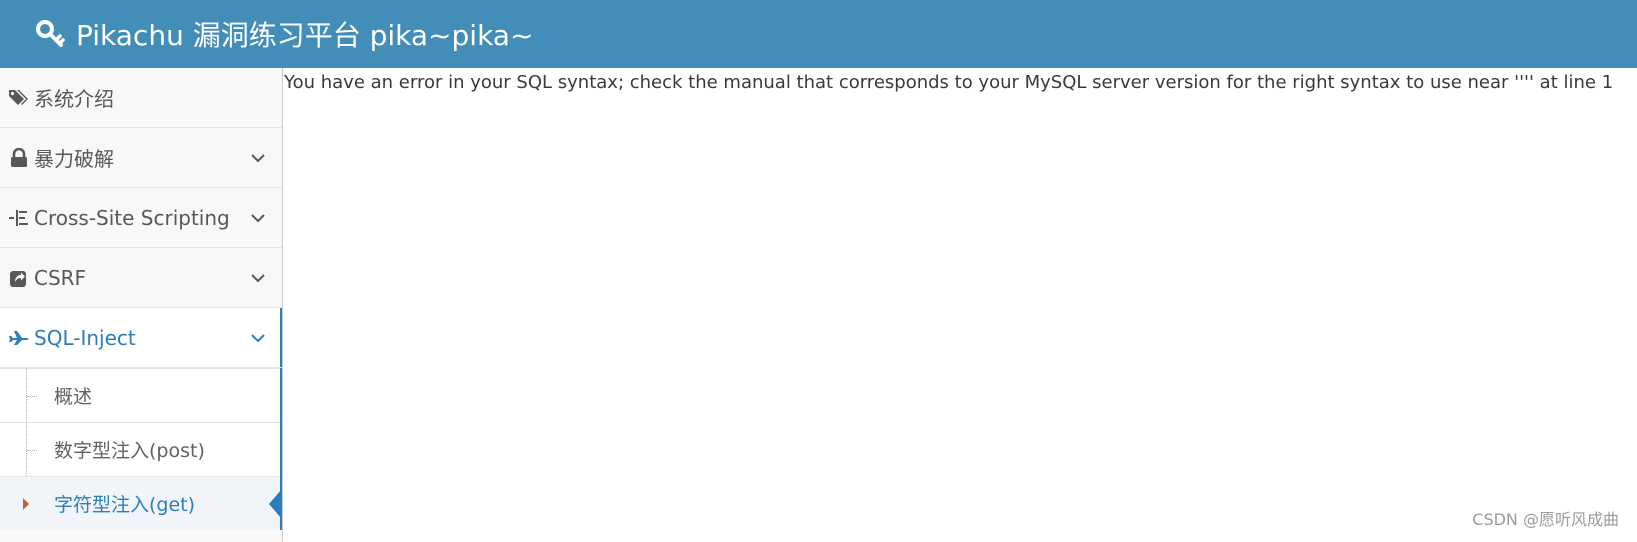  Describe the element at coordinates (19, 338) in the screenshot. I see `plane-icon` at that location.